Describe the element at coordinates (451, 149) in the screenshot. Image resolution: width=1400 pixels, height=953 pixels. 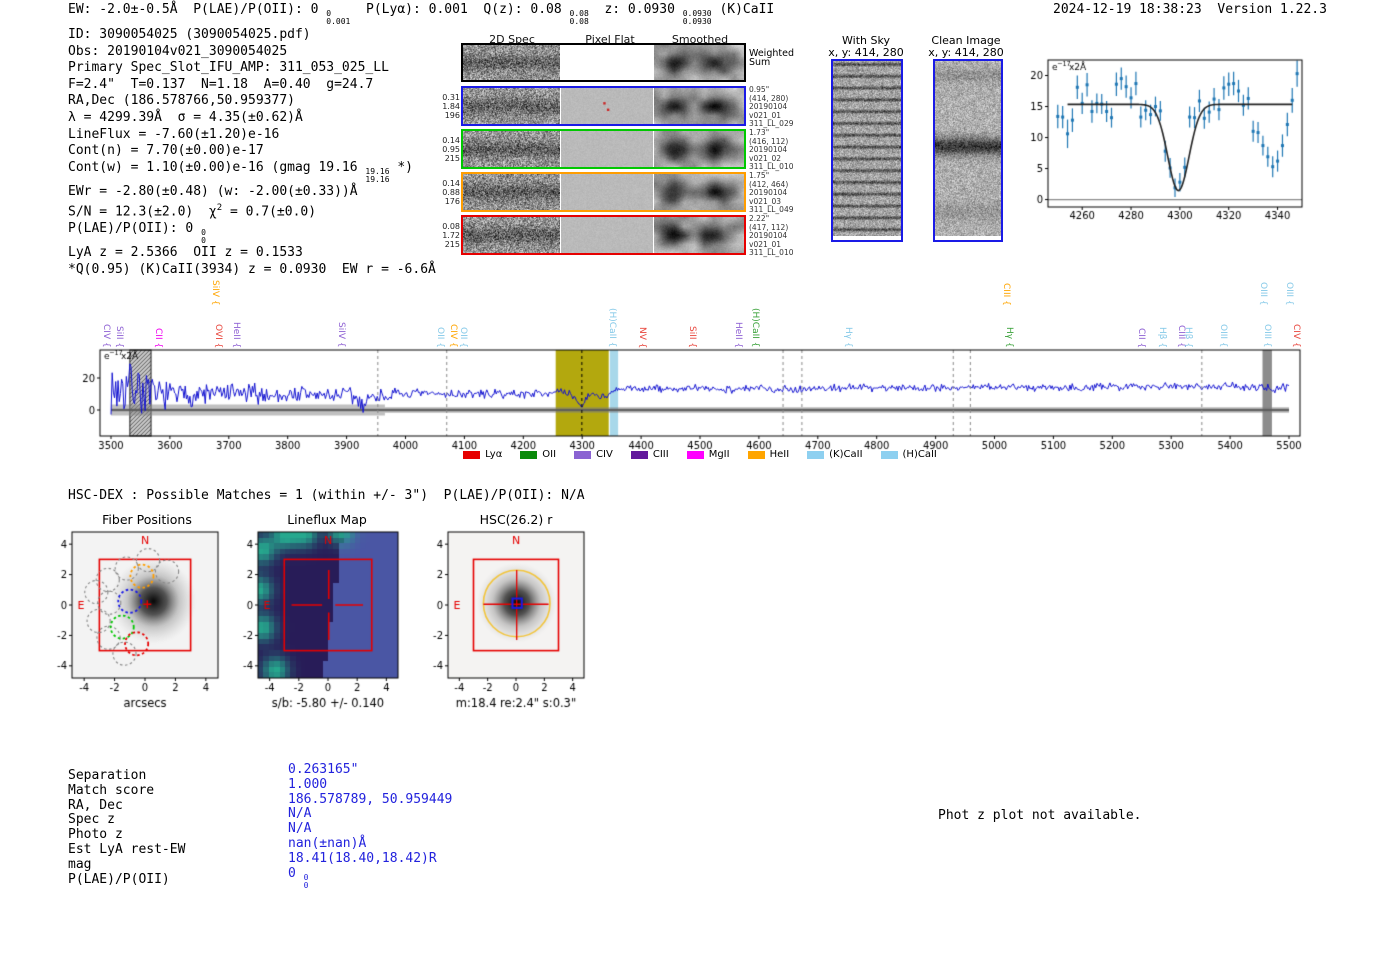
I see `spec2d-row-left-values: 0.14 0.95 215` at that location.